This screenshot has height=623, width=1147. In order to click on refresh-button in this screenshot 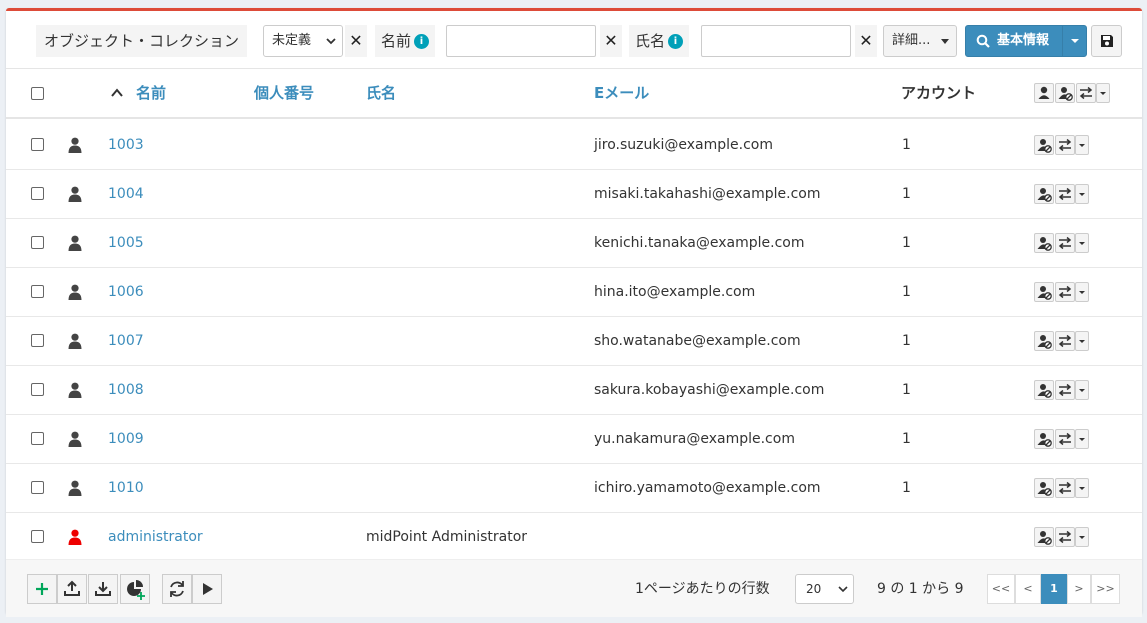, I will do `click(177, 589)`.